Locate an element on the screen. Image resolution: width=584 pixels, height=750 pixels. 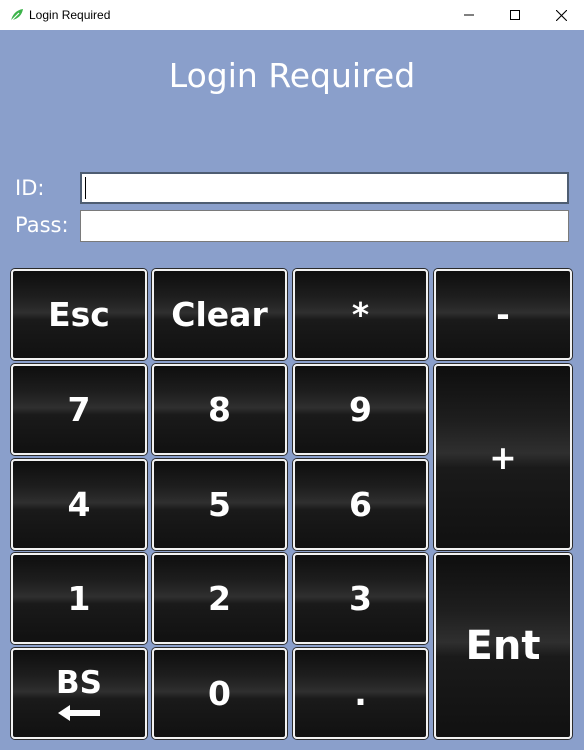
digit-5-key: 5 is located at coordinates (219, 504).